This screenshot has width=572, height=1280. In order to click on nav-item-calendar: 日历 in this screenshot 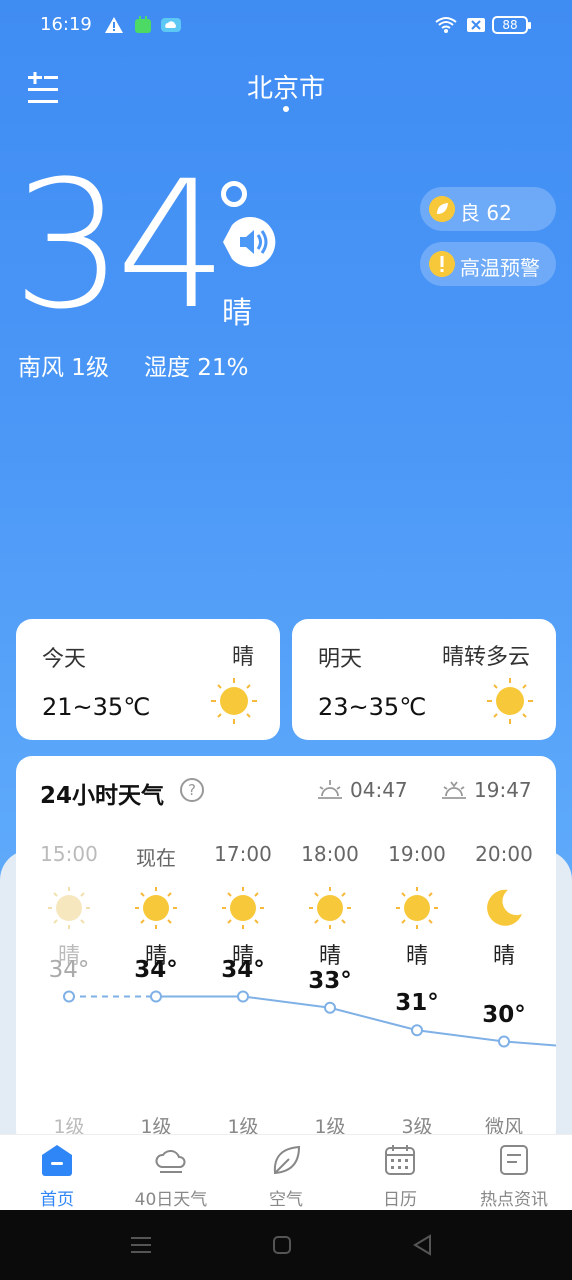, I will do `click(400, 1173)`.